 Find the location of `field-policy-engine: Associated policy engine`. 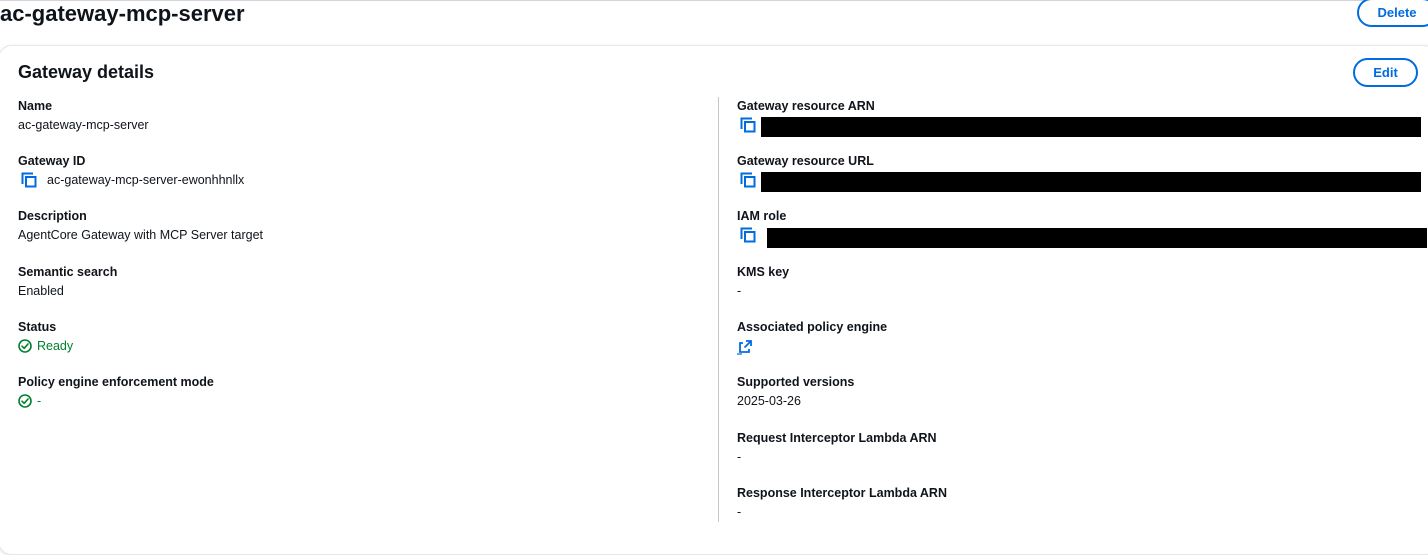

field-policy-engine: Associated policy engine is located at coordinates (812, 336).